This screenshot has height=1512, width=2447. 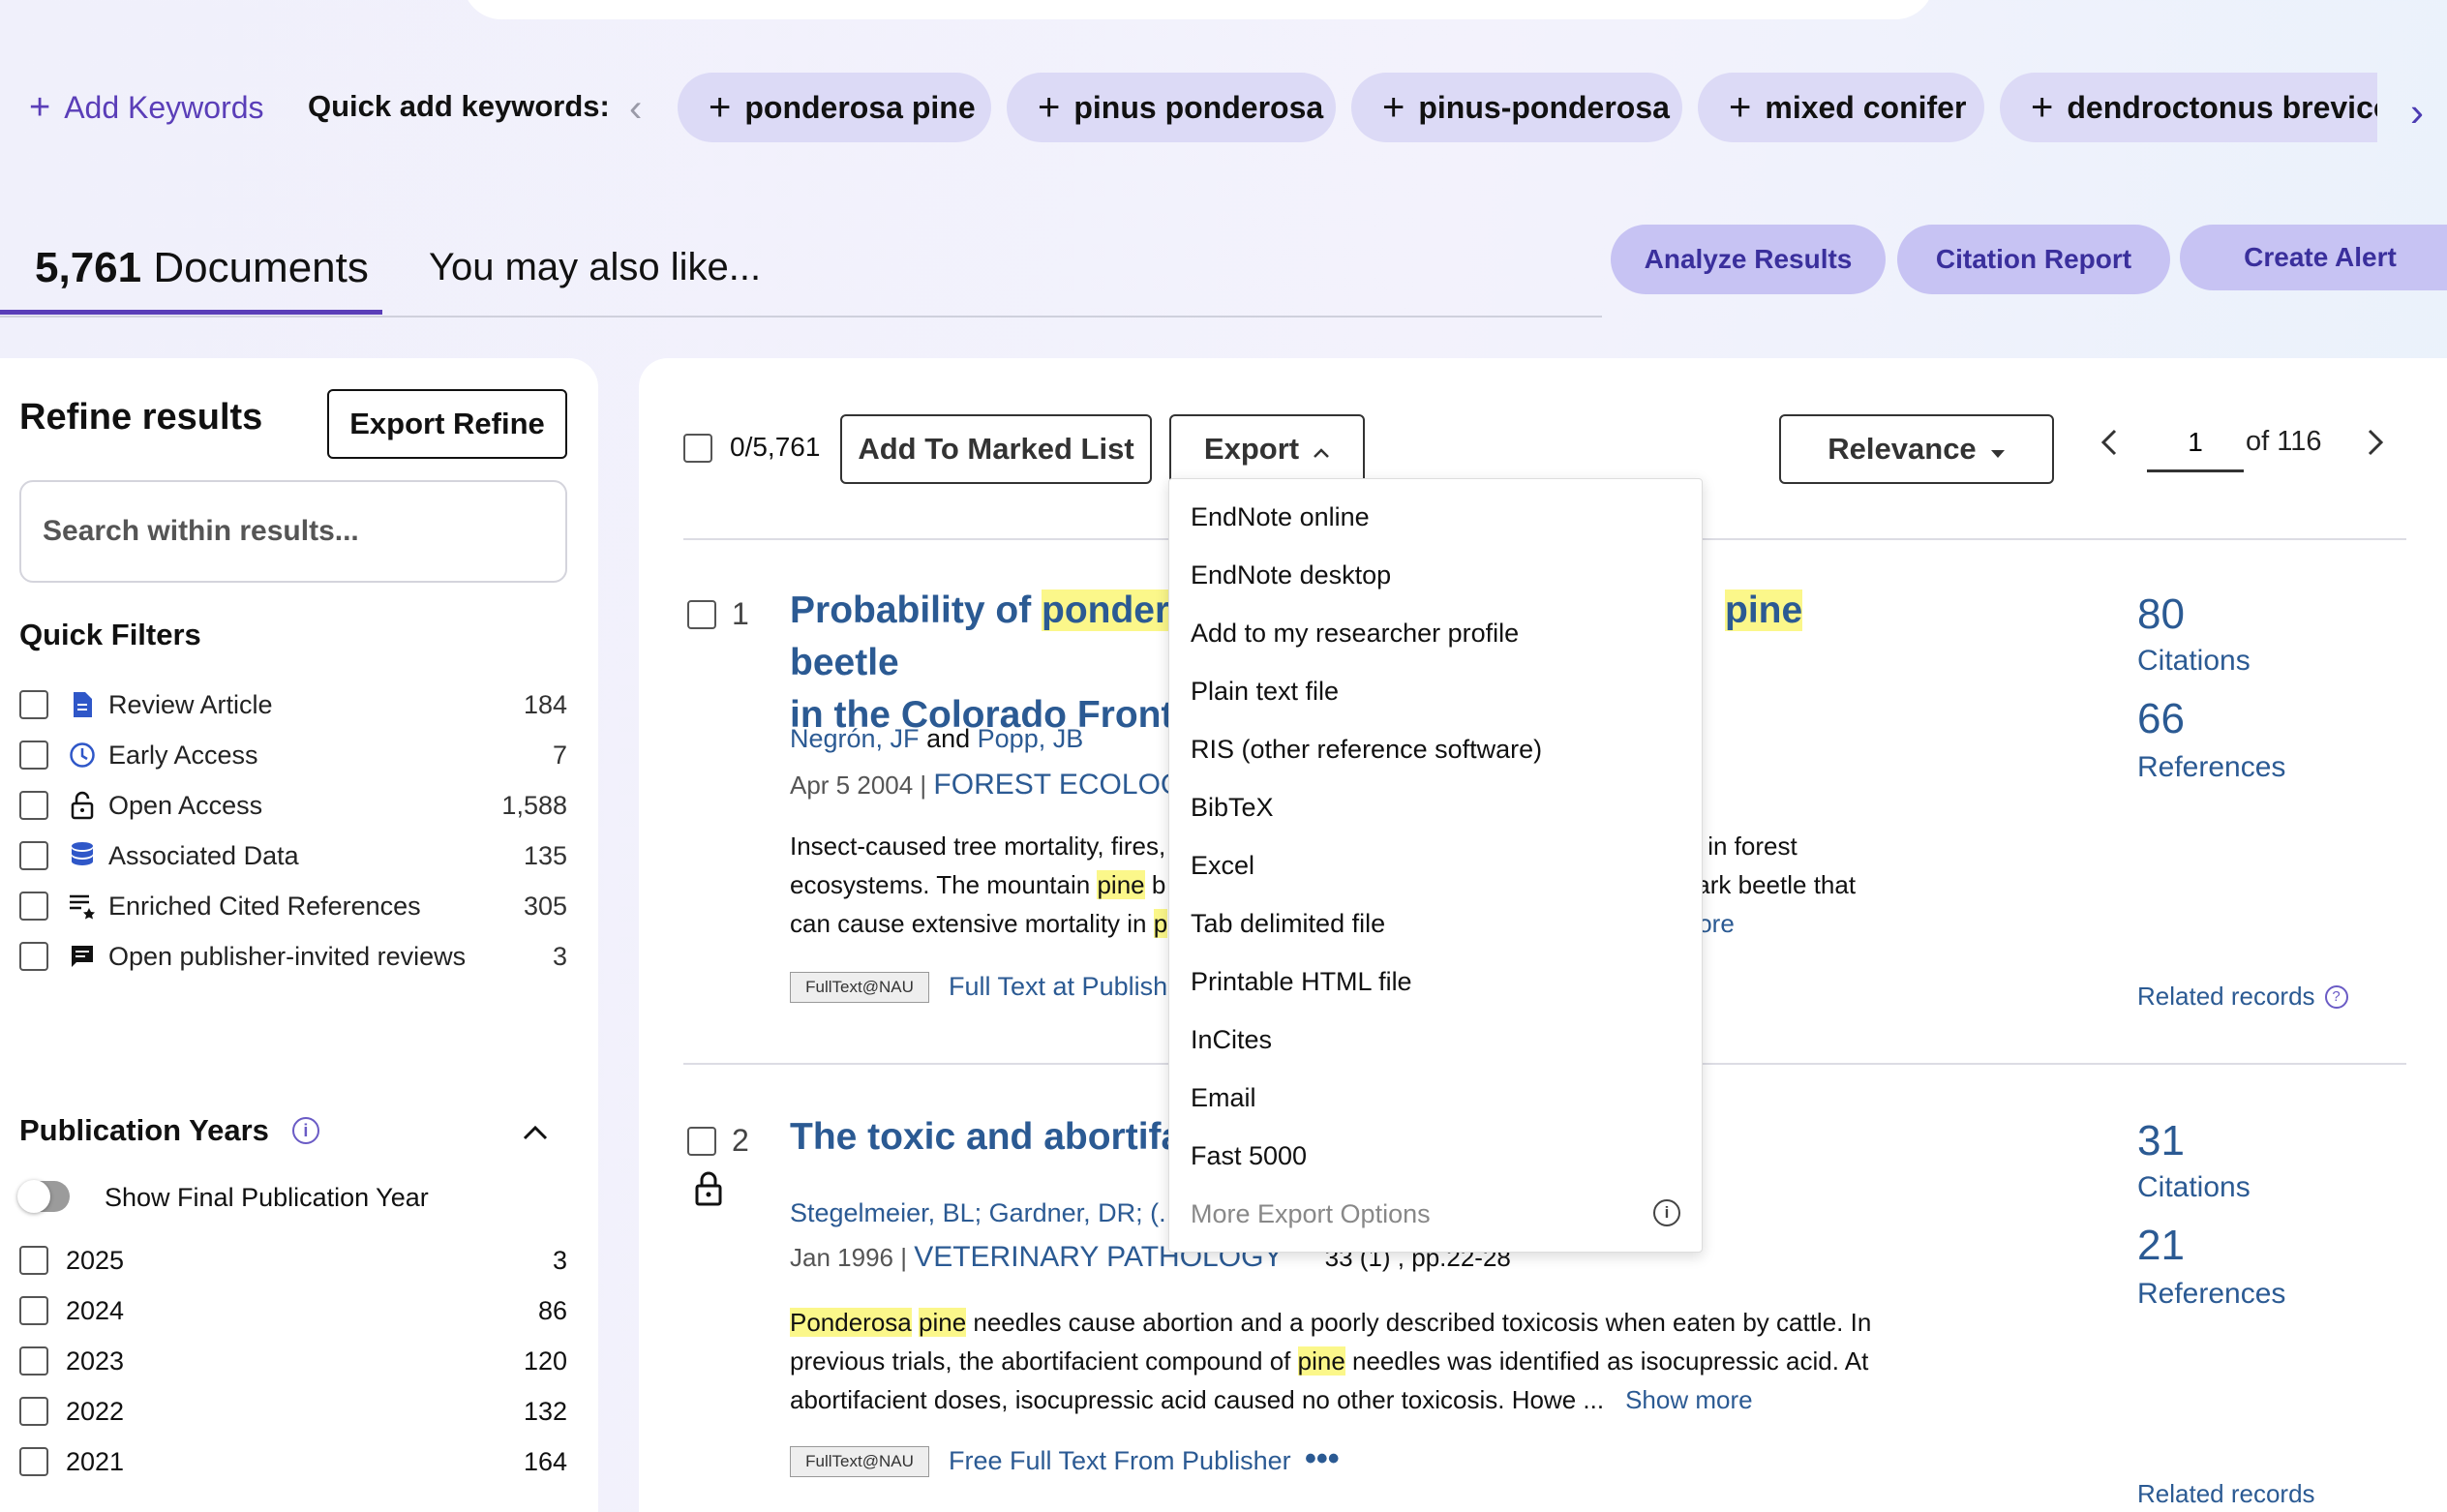 I want to click on year-row: 2022 132, so click(x=293, y=1411).